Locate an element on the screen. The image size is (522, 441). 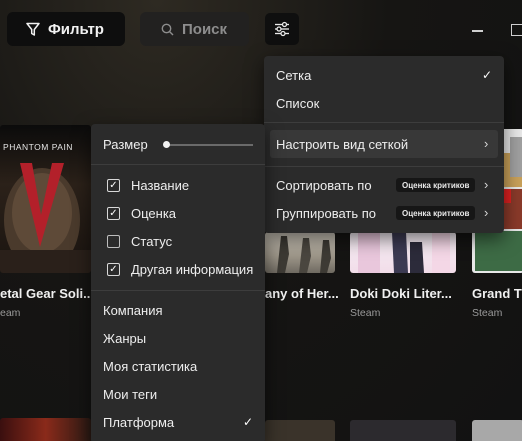
checkbox-empty-icon is located at coordinates (113, 241).